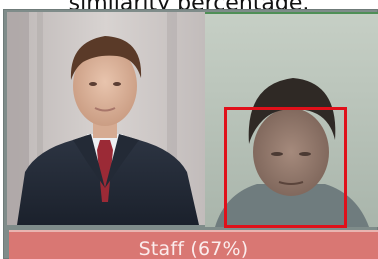 The height and width of the screenshot is (259, 378). I want to click on match-status-label: Staff (67%), so click(193, 248).